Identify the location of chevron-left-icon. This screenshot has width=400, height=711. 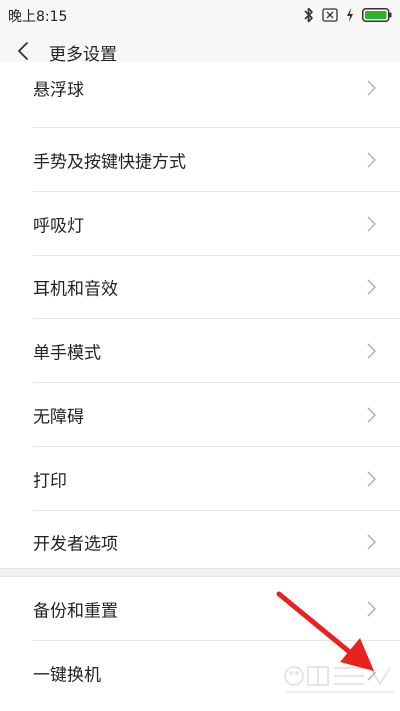
(23, 51).